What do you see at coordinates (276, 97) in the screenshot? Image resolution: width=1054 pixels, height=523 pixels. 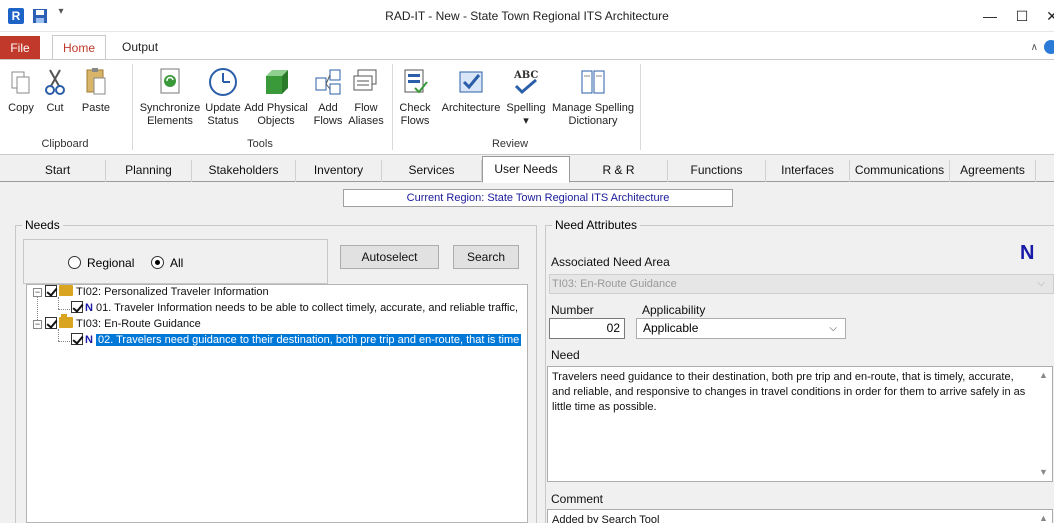 I see `add-physical-objects-button: Add Physical Objects` at bounding box center [276, 97].